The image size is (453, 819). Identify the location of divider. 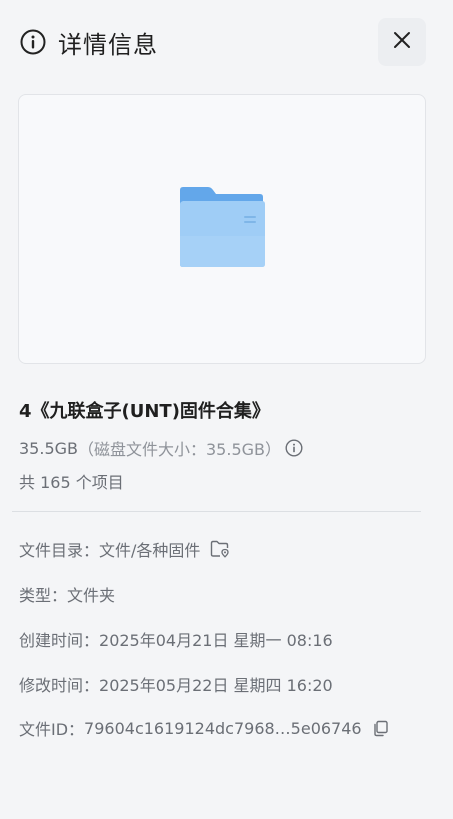
(216, 511).